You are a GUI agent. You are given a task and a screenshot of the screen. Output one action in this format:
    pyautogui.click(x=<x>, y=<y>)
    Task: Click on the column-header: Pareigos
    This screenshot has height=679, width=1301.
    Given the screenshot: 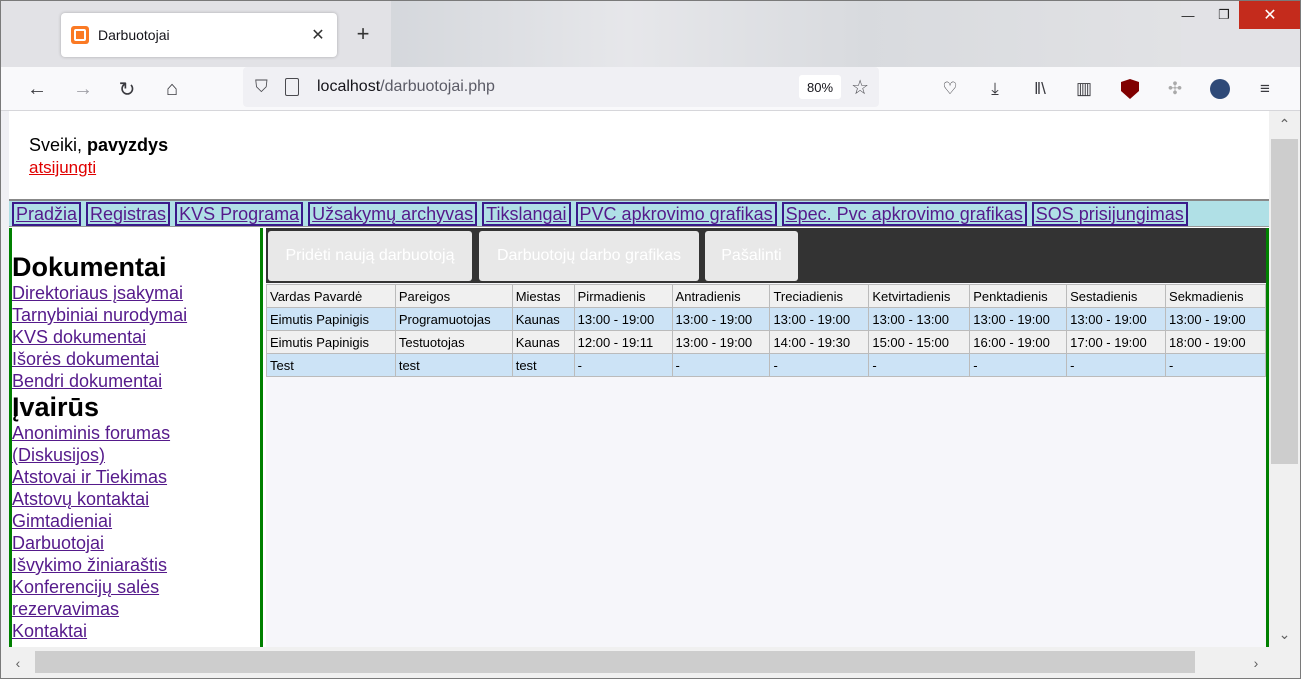 What is the action you would take?
    pyautogui.click(x=453, y=296)
    